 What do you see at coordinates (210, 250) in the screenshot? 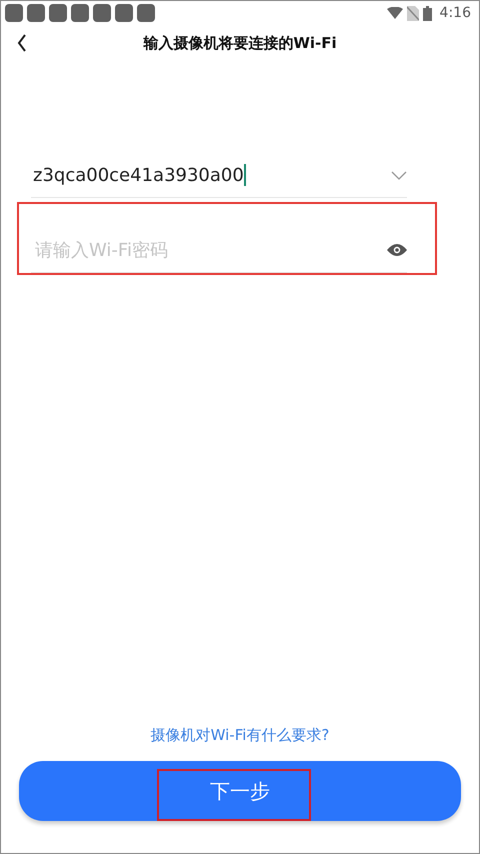
I see `password-field: 请输入Wi-Fi密码` at bounding box center [210, 250].